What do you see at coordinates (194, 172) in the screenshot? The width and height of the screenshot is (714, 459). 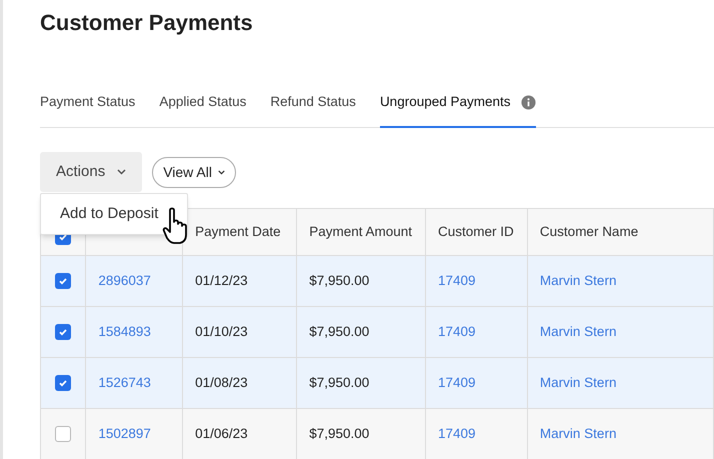 I see `filter-dropdown: View All` at bounding box center [194, 172].